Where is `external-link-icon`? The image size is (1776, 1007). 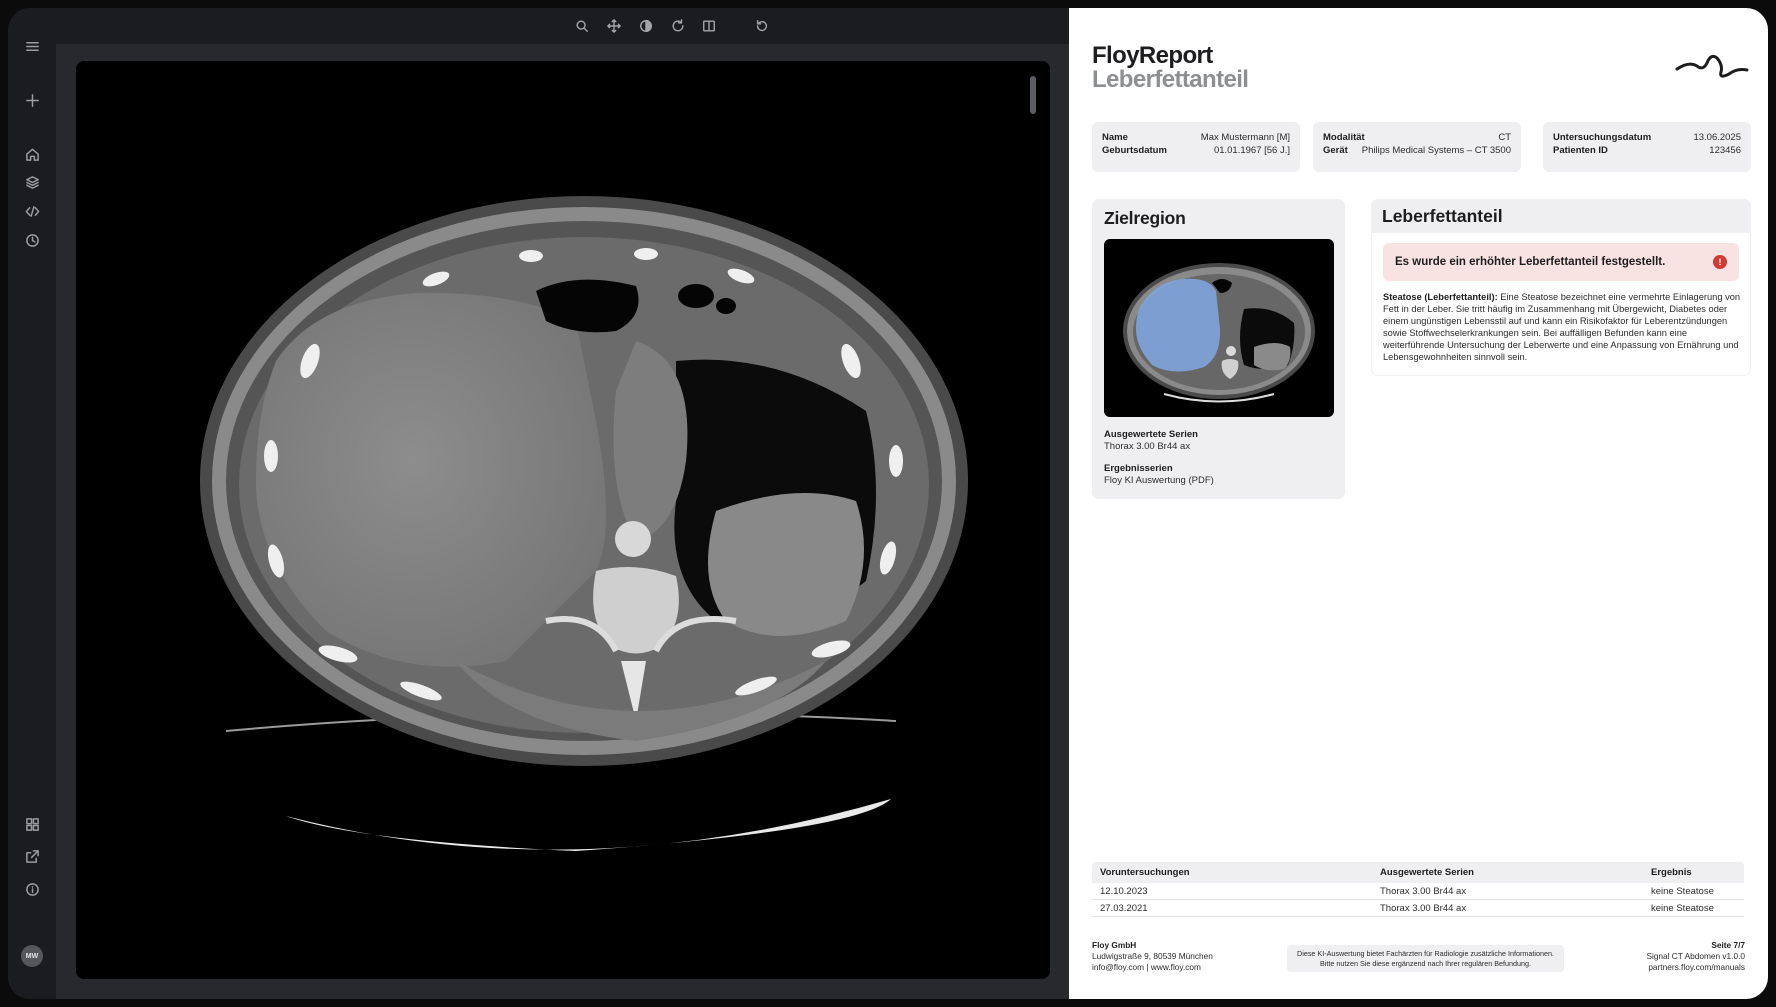 external-link-icon is located at coordinates (32, 856).